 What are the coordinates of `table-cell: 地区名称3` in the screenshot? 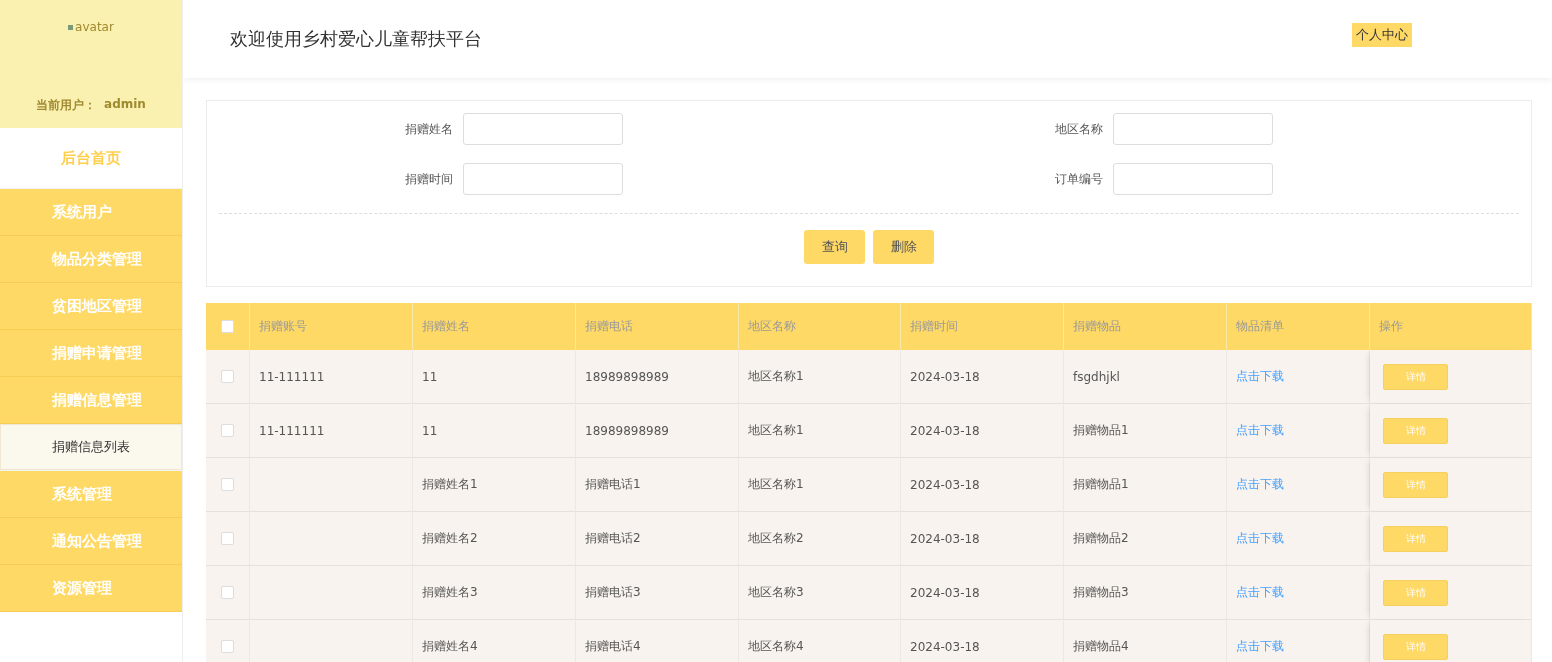 It's located at (820, 593).